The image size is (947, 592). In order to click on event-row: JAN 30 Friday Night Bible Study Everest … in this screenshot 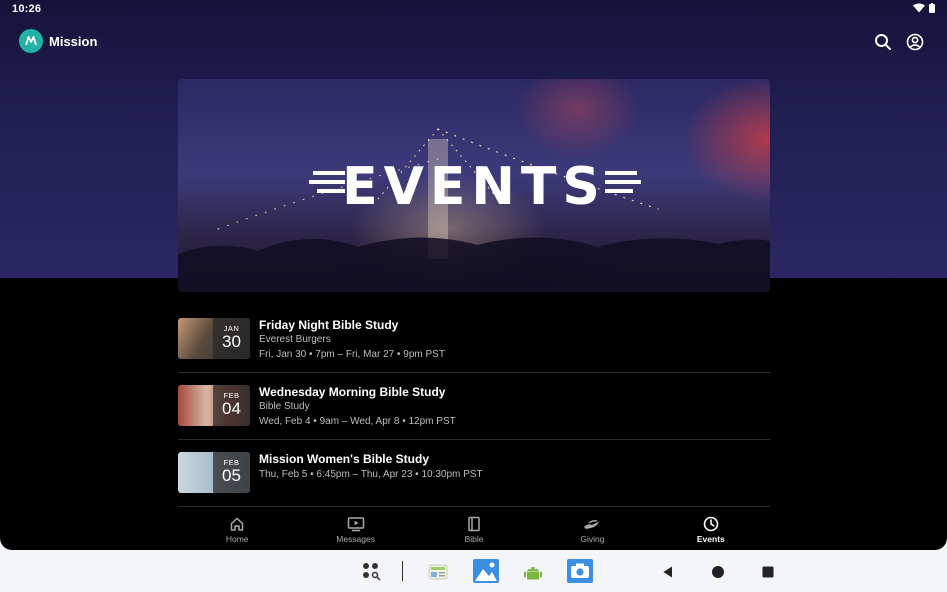, I will do `click(474, 339)`.